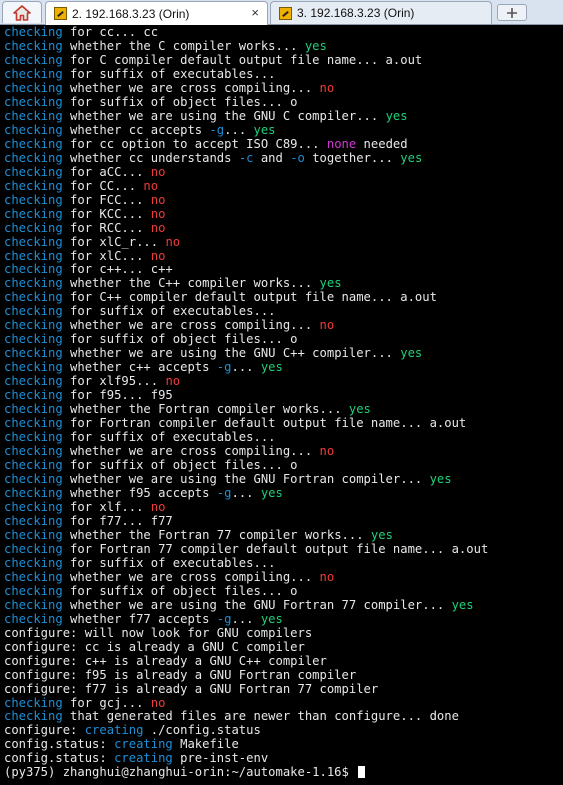 This screenshot has height=785, width=563. I want to click on terminal-line: checking for xlC_r... no, so click(283, 242).